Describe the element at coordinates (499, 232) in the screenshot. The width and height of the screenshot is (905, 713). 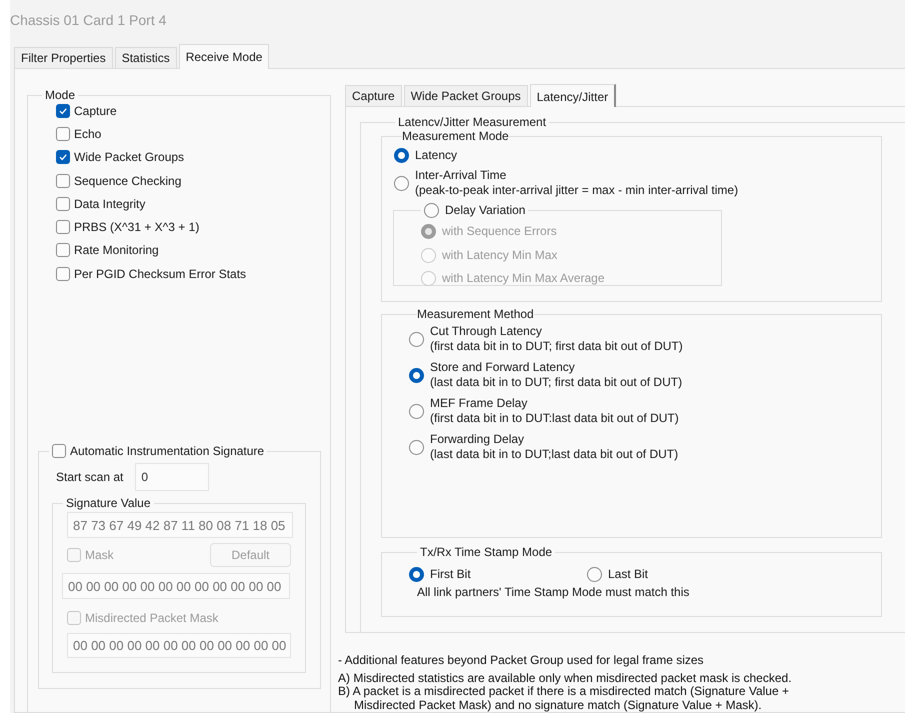
I see `radio-label: with Sequence Errors` at that location.